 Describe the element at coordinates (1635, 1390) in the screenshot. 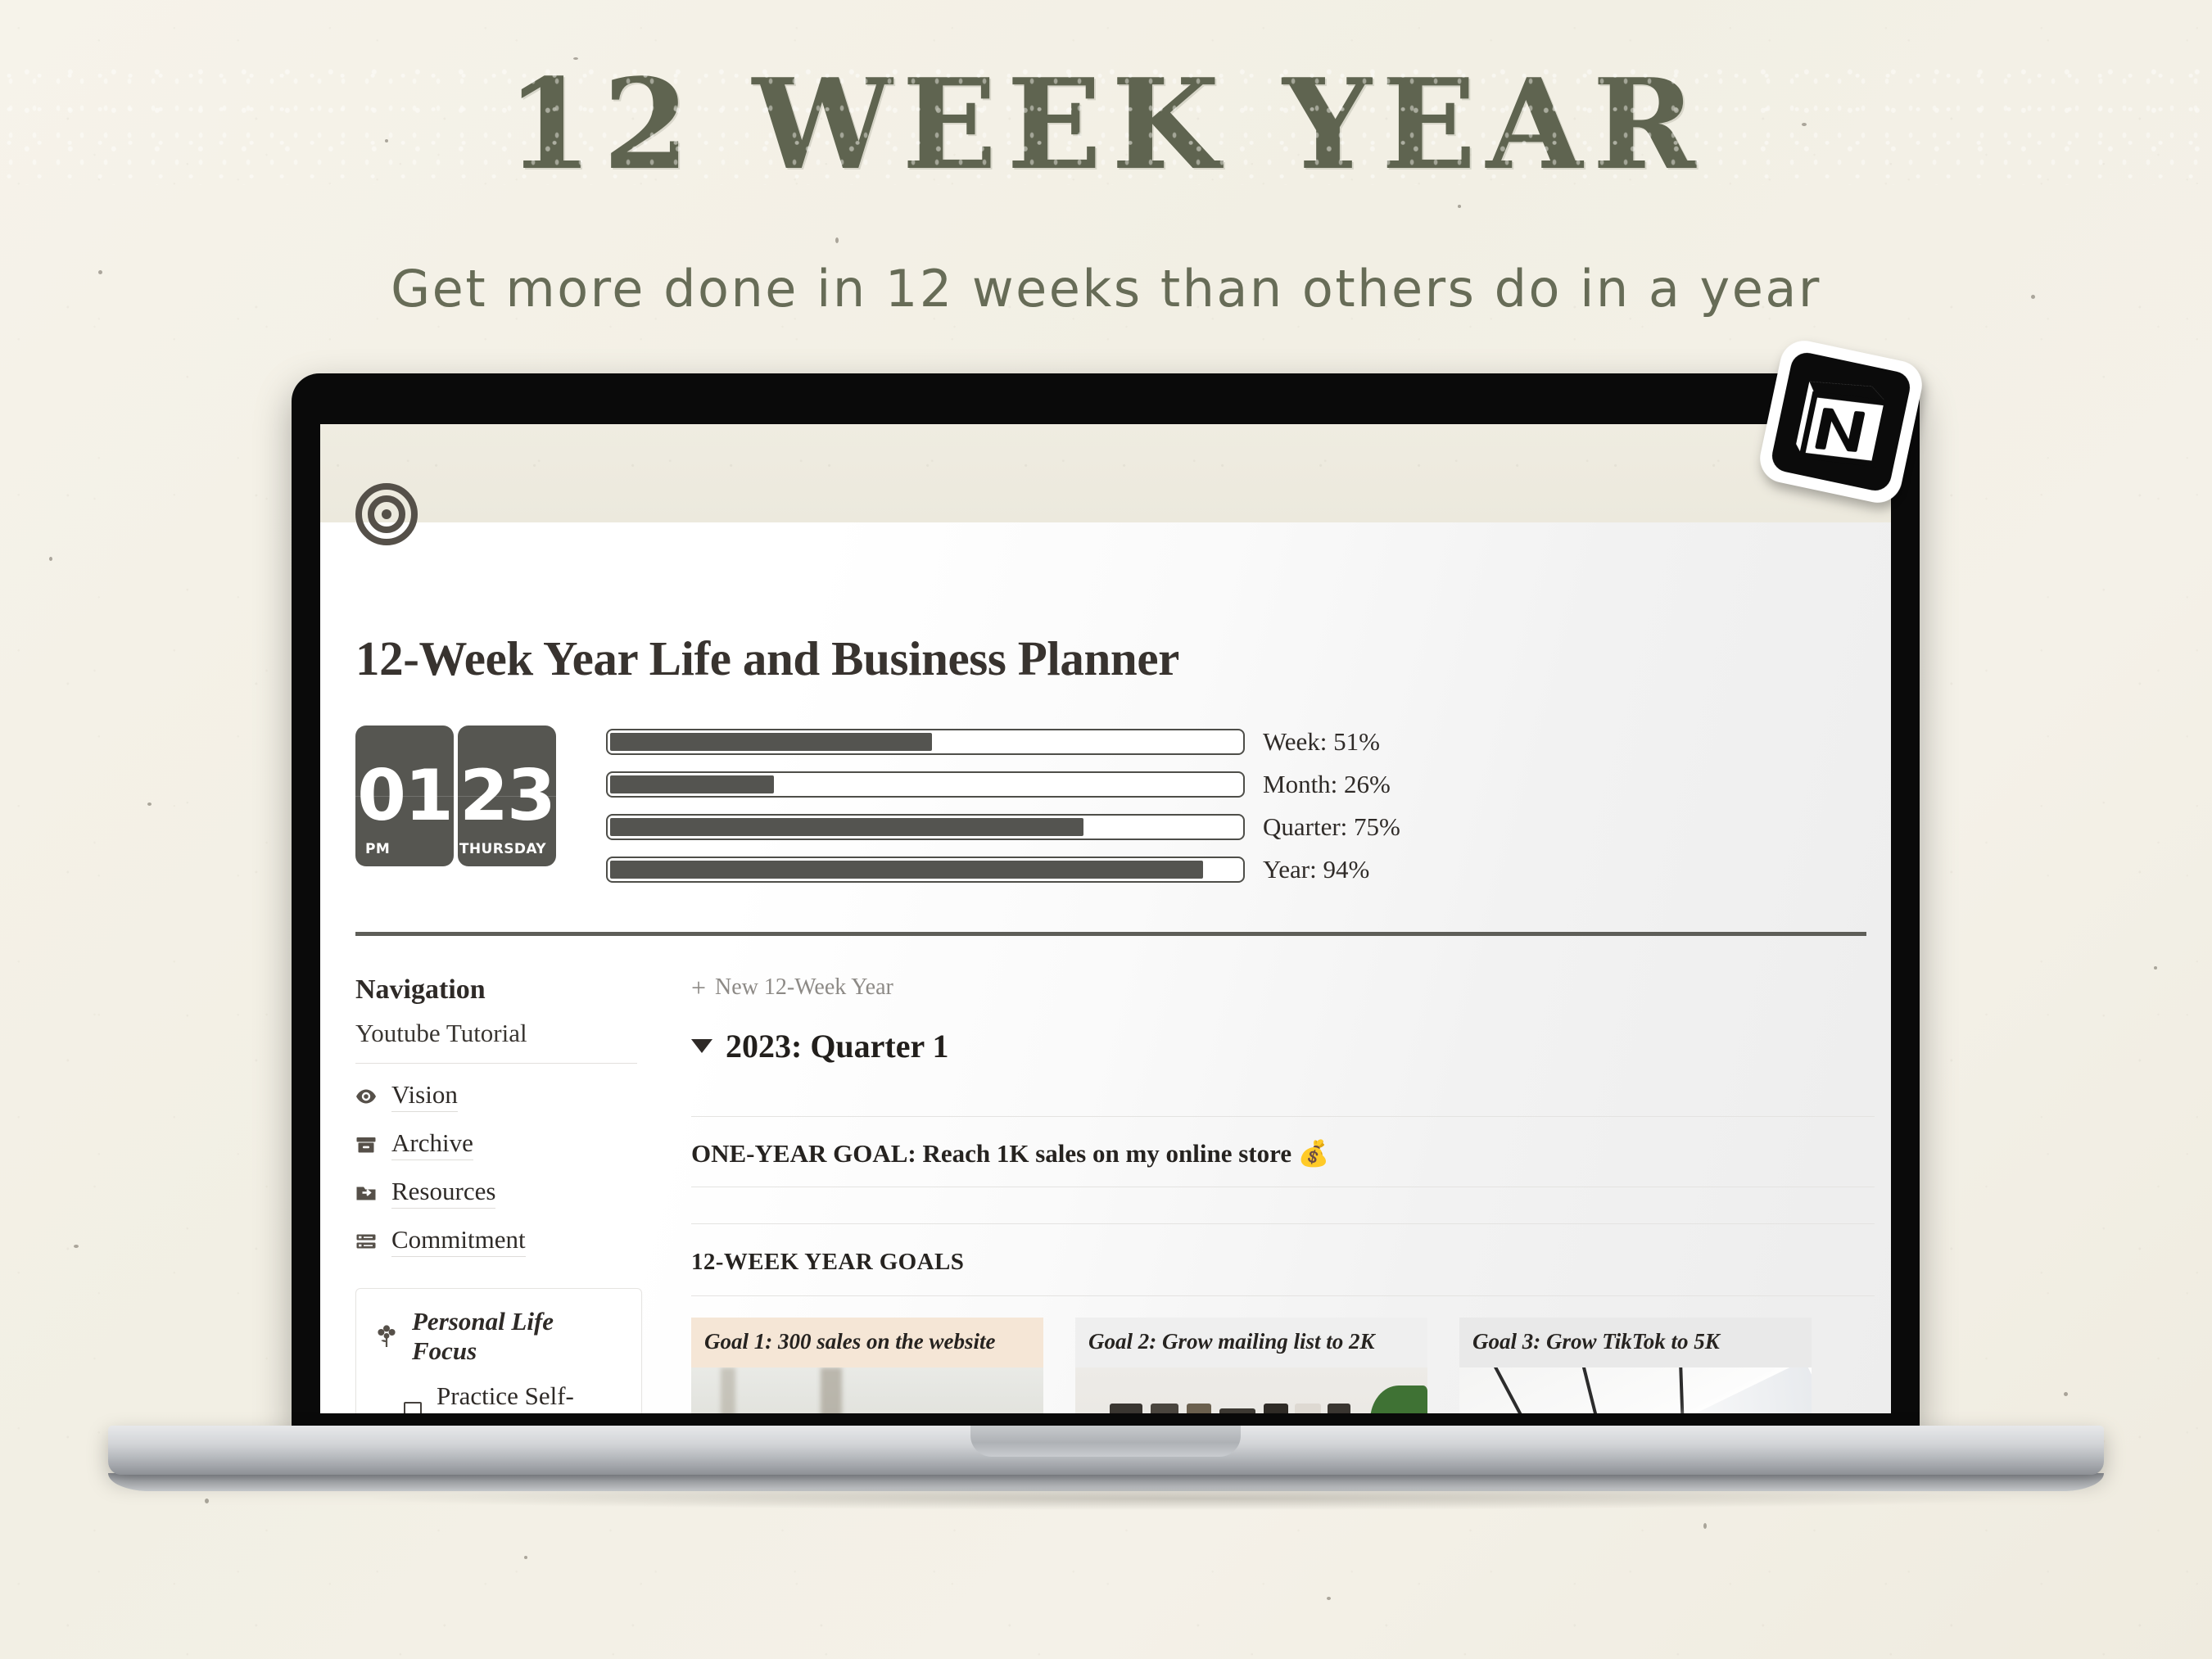

I see `goal-card-image-tiktok: TikTok` at that location.